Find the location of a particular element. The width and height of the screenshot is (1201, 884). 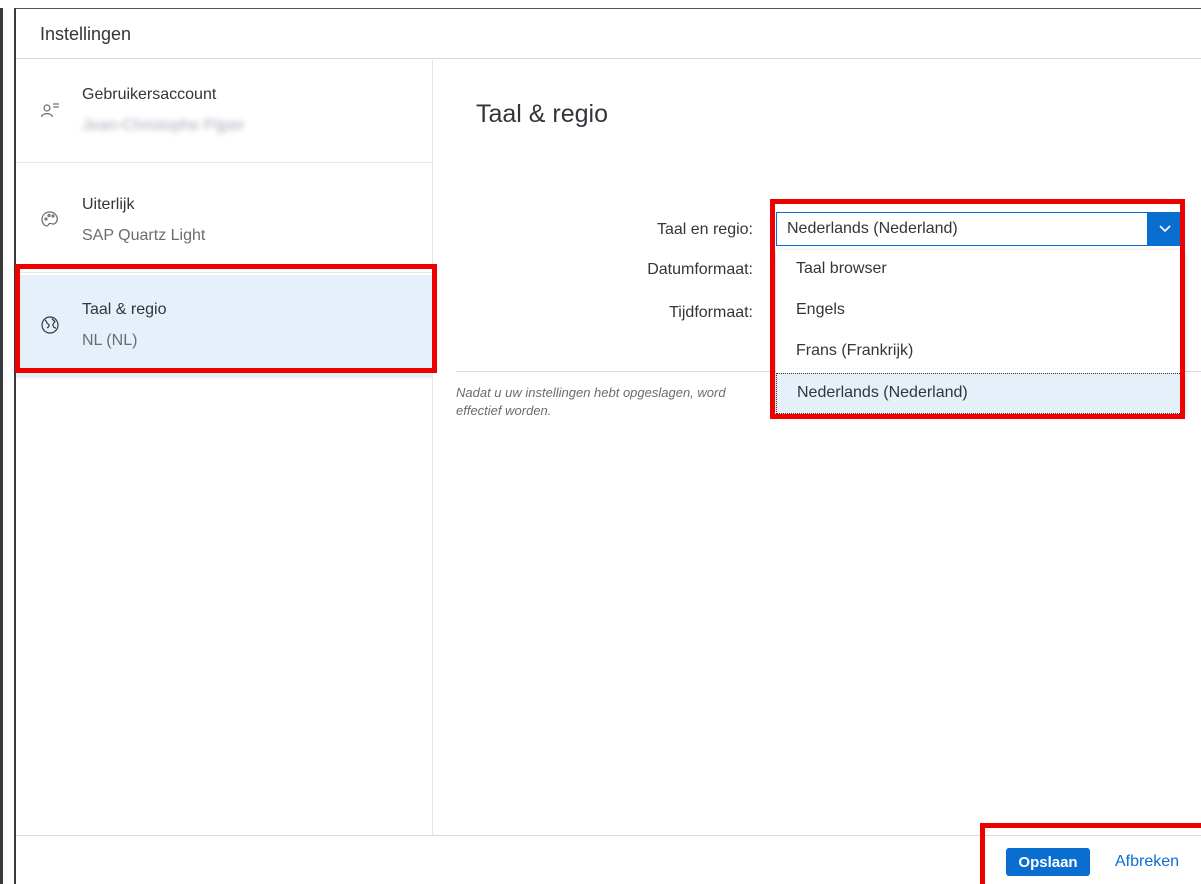

dropdown-option: Engels is located at coordinates (980, 311).